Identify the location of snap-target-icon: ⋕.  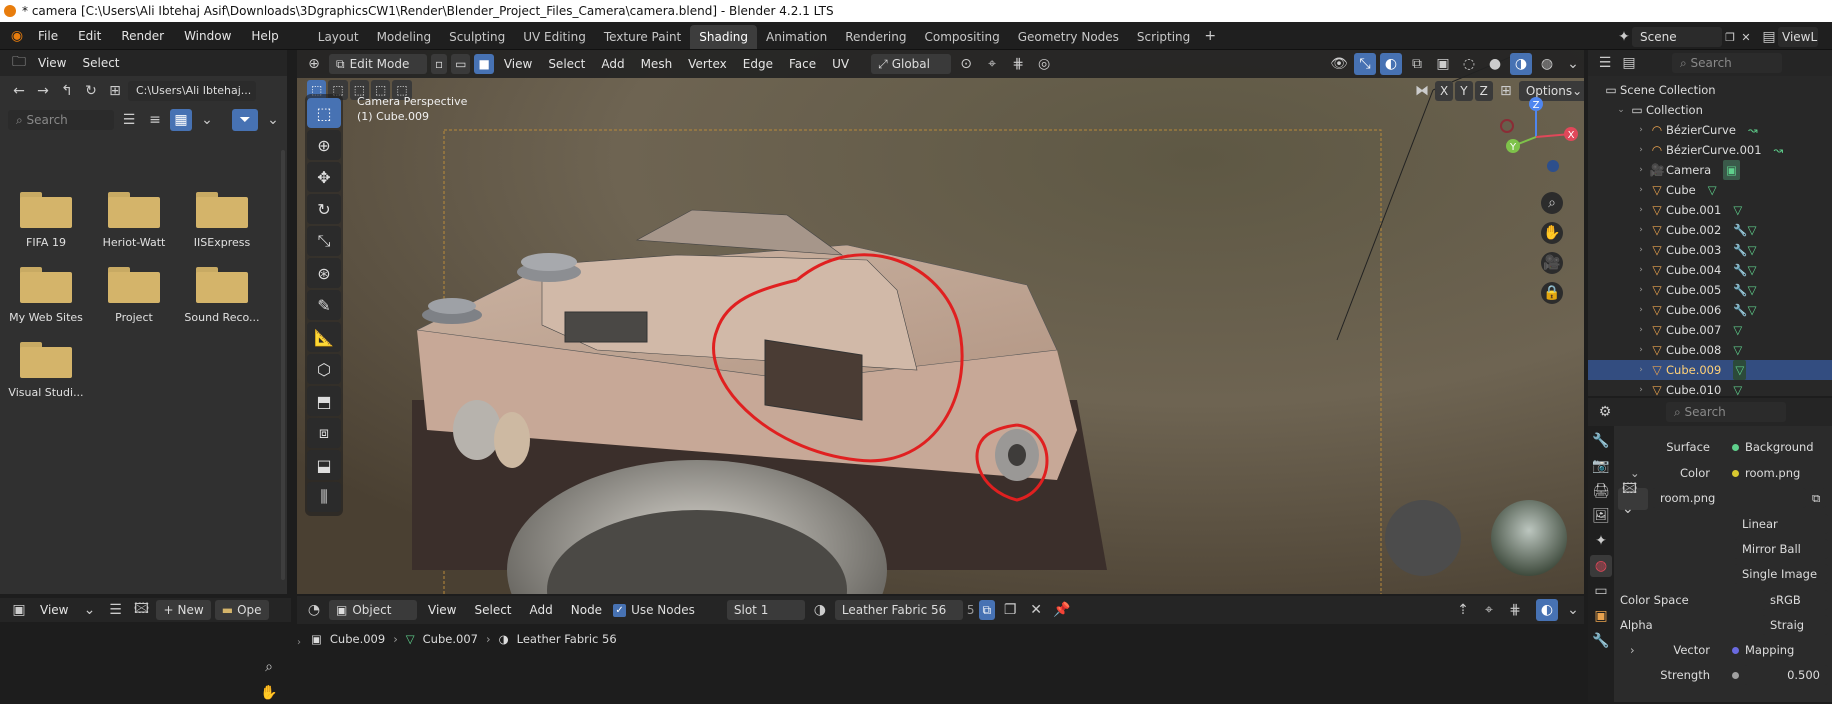
(1018, 64).